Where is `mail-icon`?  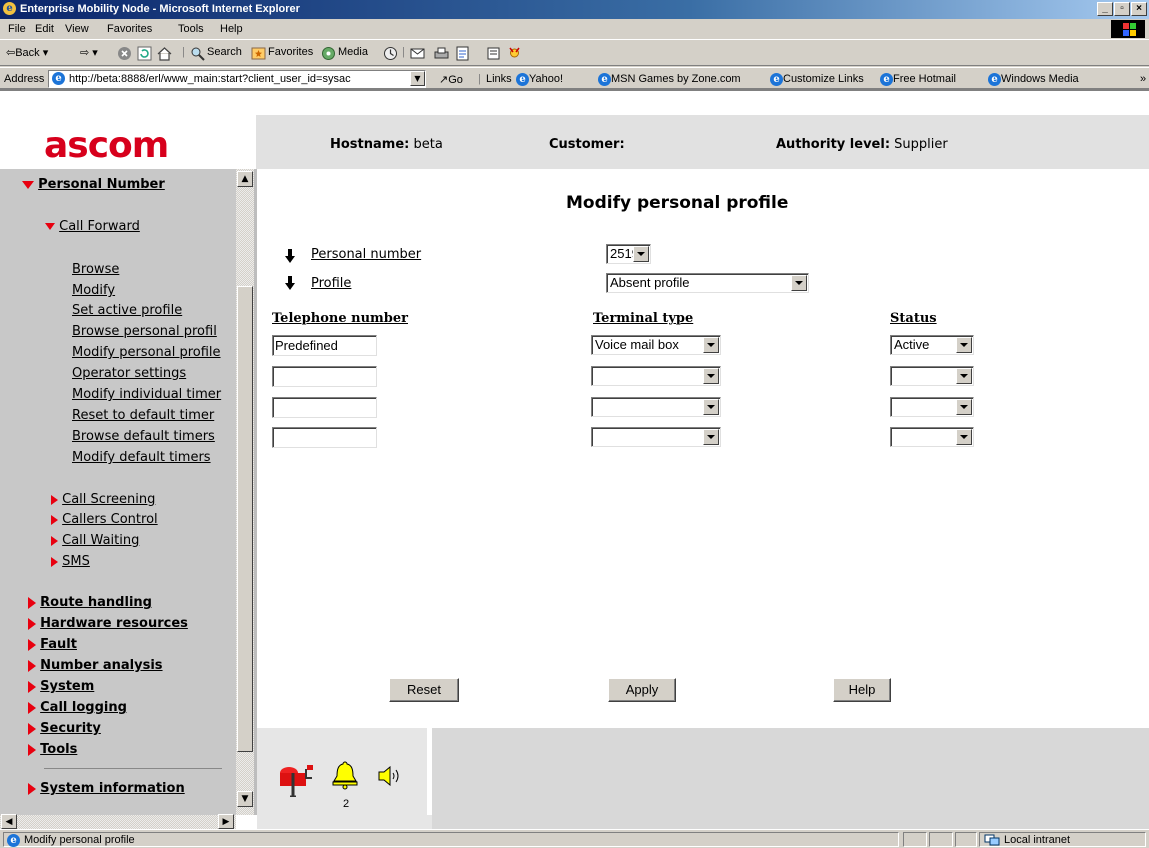
mail-icon is located at coordinates (417, 53).